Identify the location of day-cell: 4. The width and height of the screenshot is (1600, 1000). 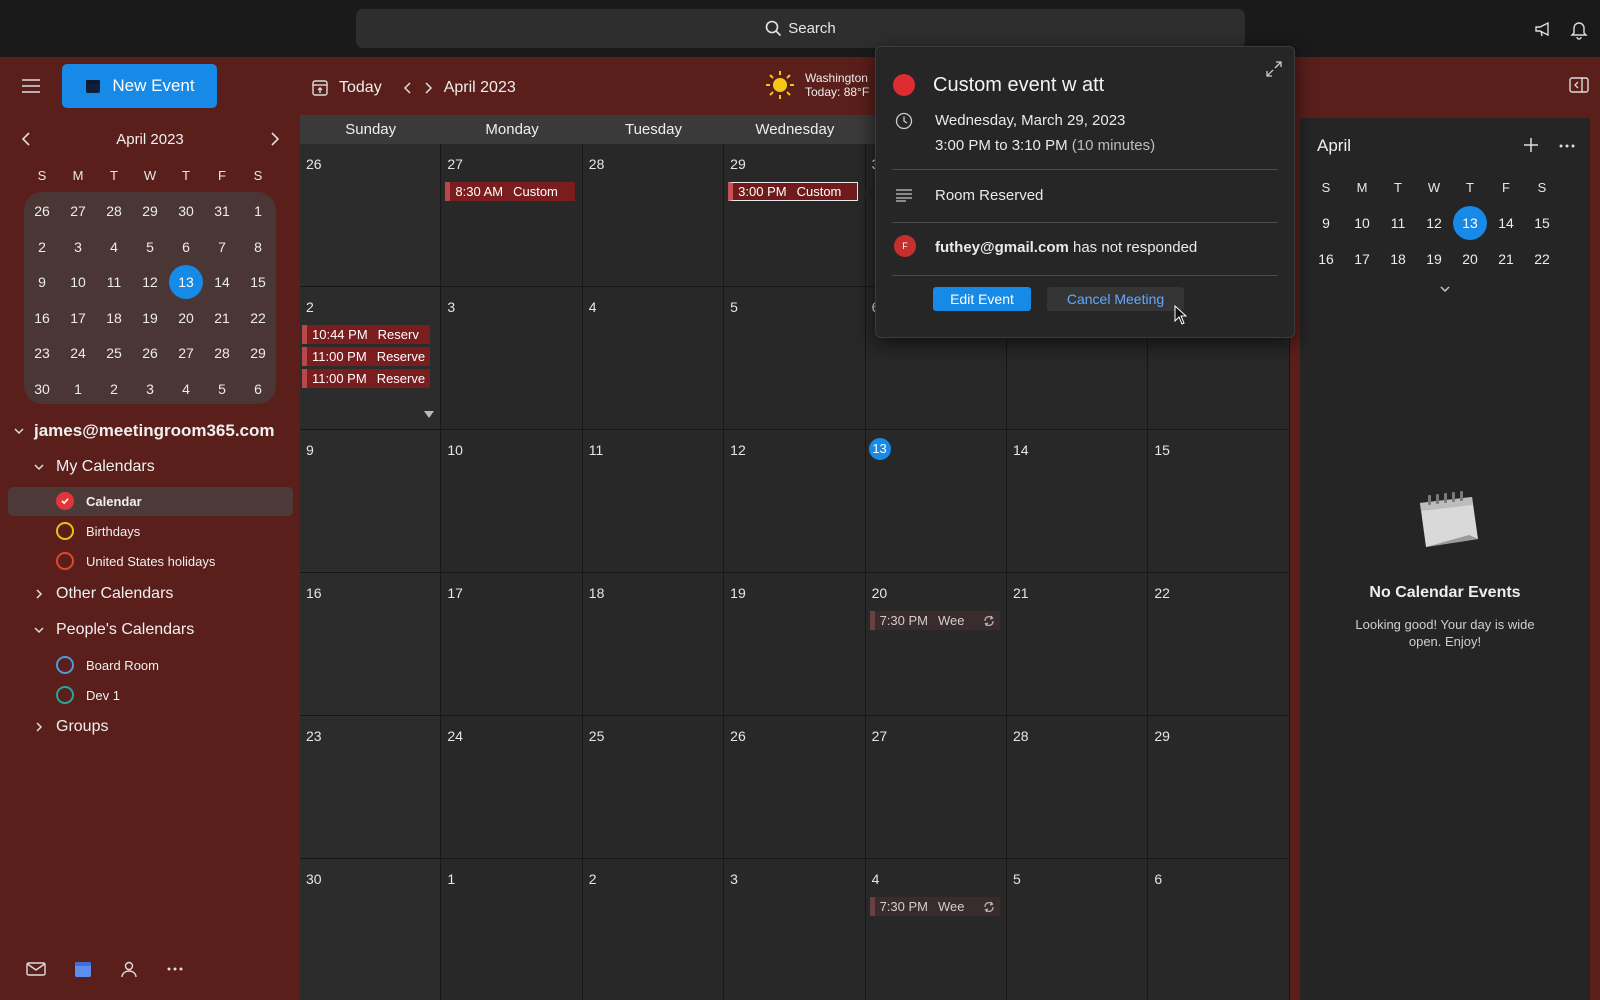
(653, 358).